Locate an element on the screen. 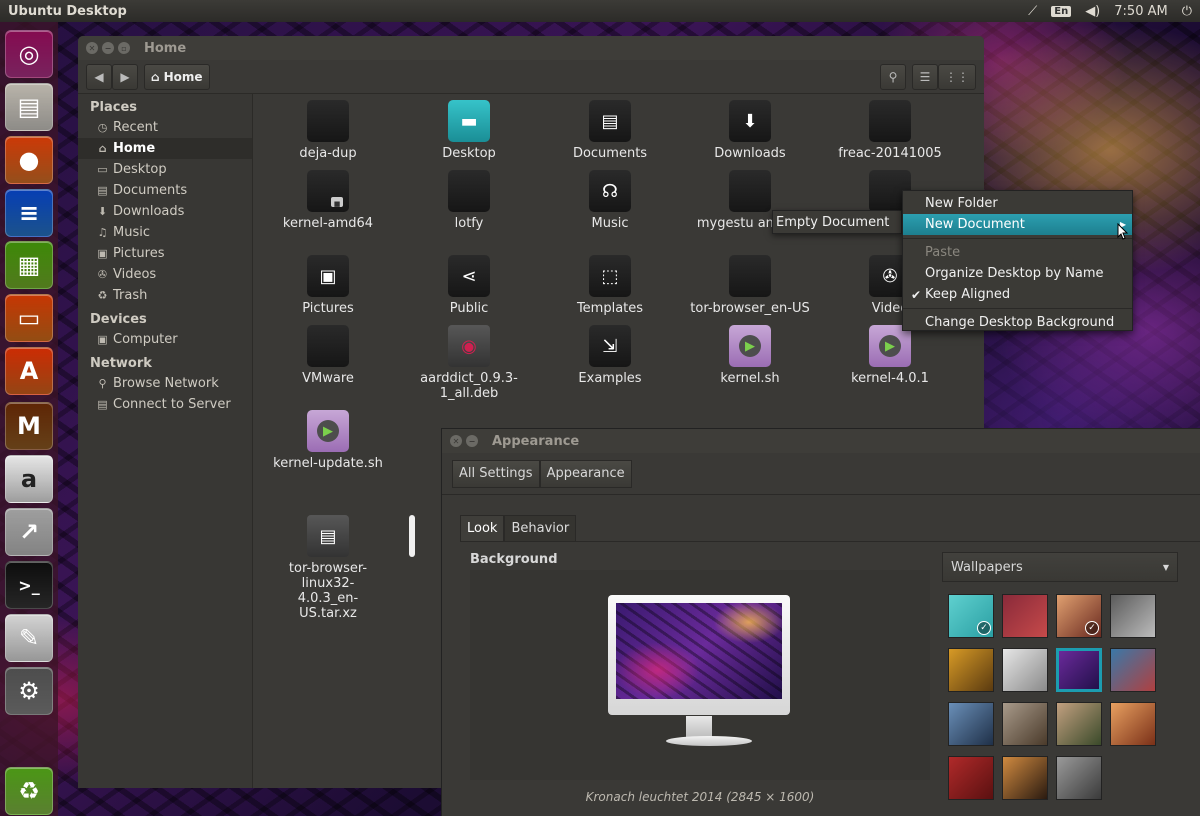 The width and height of the screenshot is (1200, 816). files-titlebar: ✕ − ▫ Home is located at coordinates (531, 48).